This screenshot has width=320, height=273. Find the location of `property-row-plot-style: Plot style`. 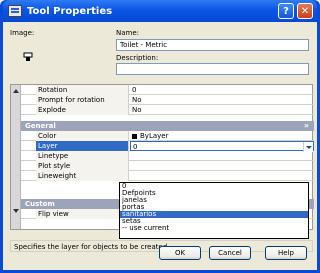

property-row-plot-style: Plot style is located at coordinates (167, 166).